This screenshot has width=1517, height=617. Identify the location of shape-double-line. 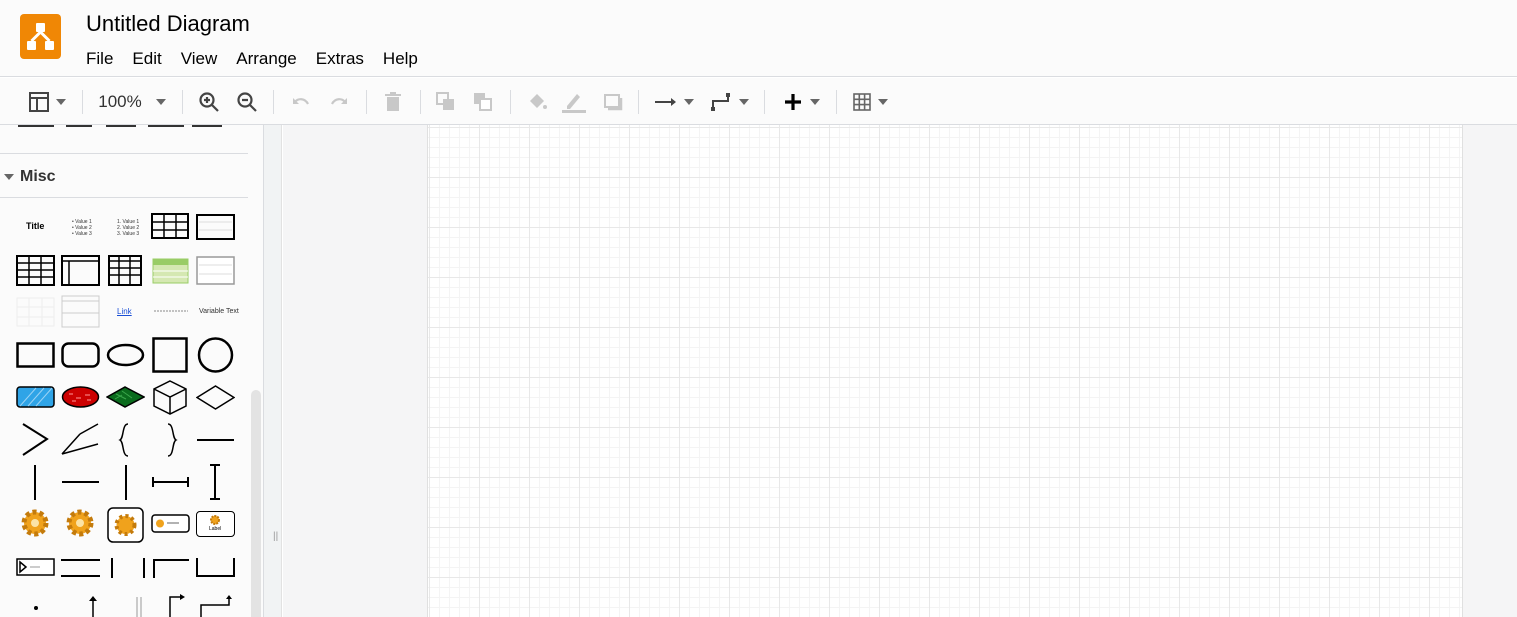
(80, 568).